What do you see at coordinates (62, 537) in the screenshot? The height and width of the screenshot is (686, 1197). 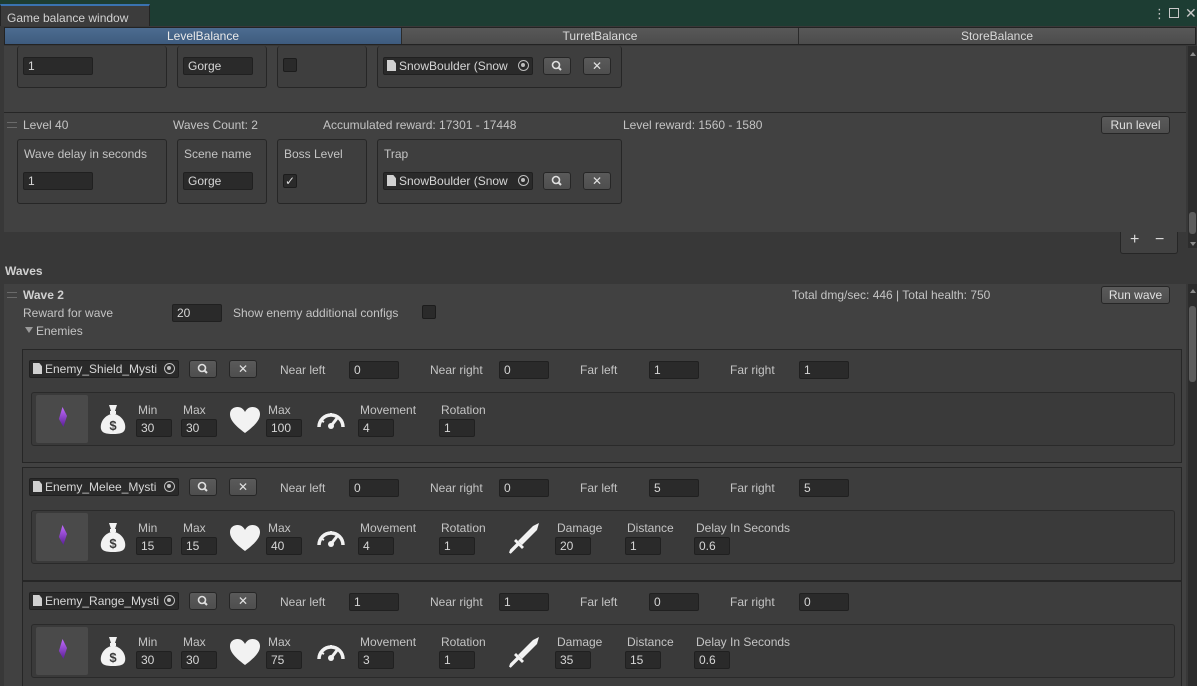 I see `enemy-preview` at bounding box center [62, 537].